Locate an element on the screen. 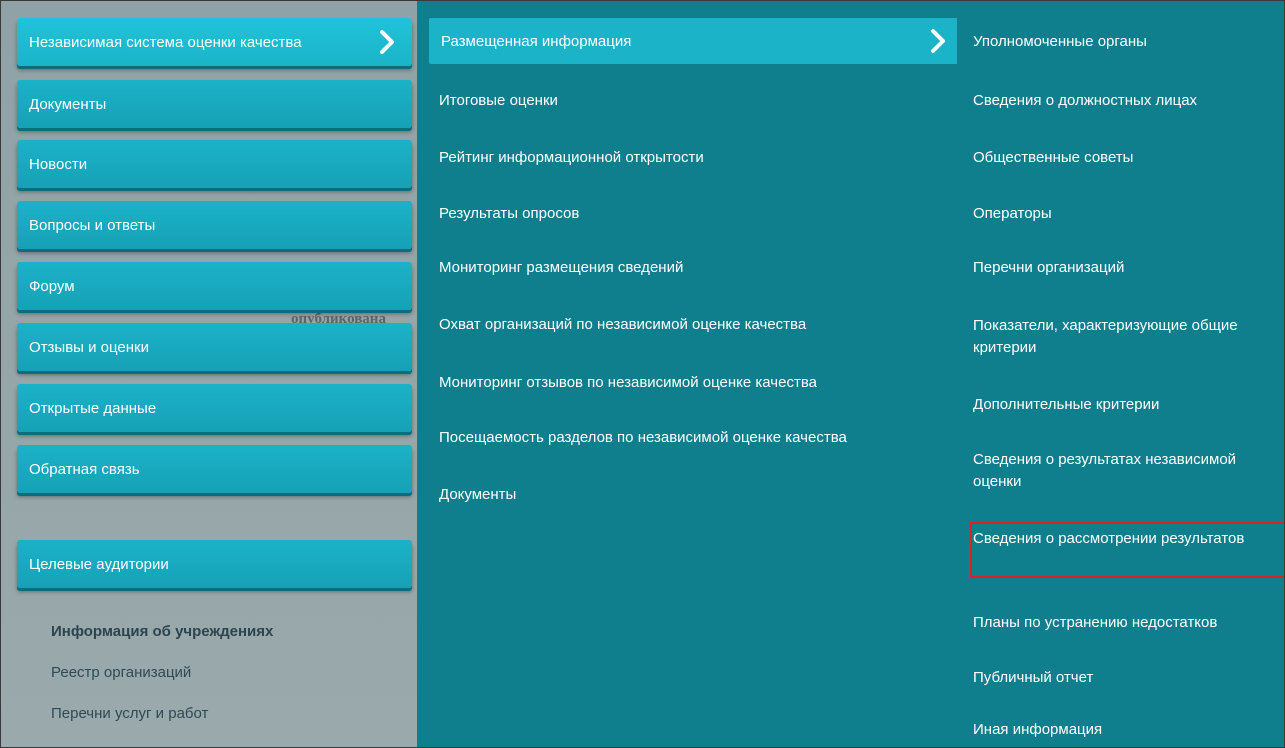  subsubmenu-item: Сведения о должностных лицах is located at coordinates (1125, 101).